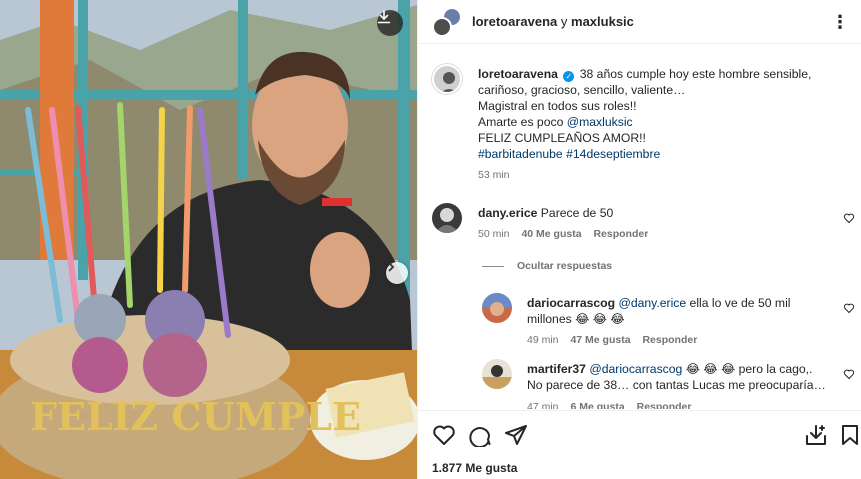  I want to click on comment-text: 😂 😂 😂 pero la cago,., so click(747, 369).